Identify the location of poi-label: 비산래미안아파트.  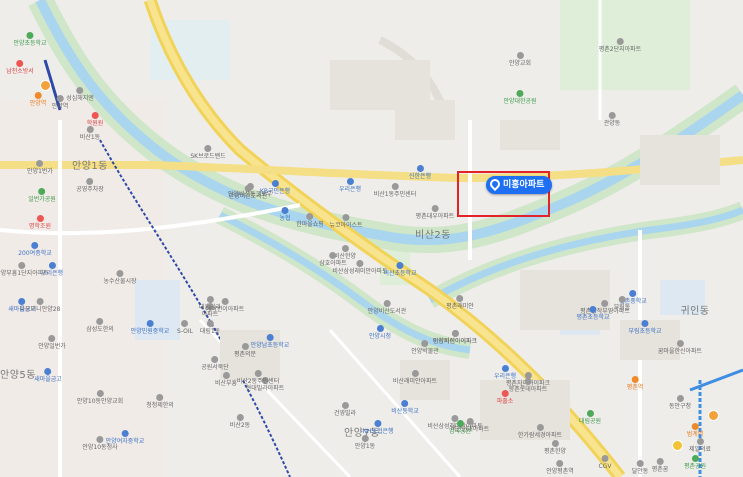
(415, 377).